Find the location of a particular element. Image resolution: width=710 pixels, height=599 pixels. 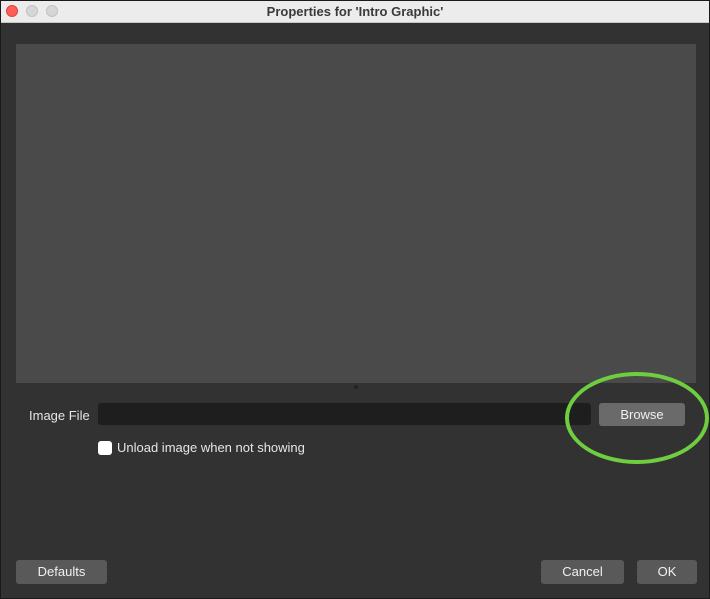

window-title: Properties for 'Intro Graphic' is located at coordinates (355, 11).